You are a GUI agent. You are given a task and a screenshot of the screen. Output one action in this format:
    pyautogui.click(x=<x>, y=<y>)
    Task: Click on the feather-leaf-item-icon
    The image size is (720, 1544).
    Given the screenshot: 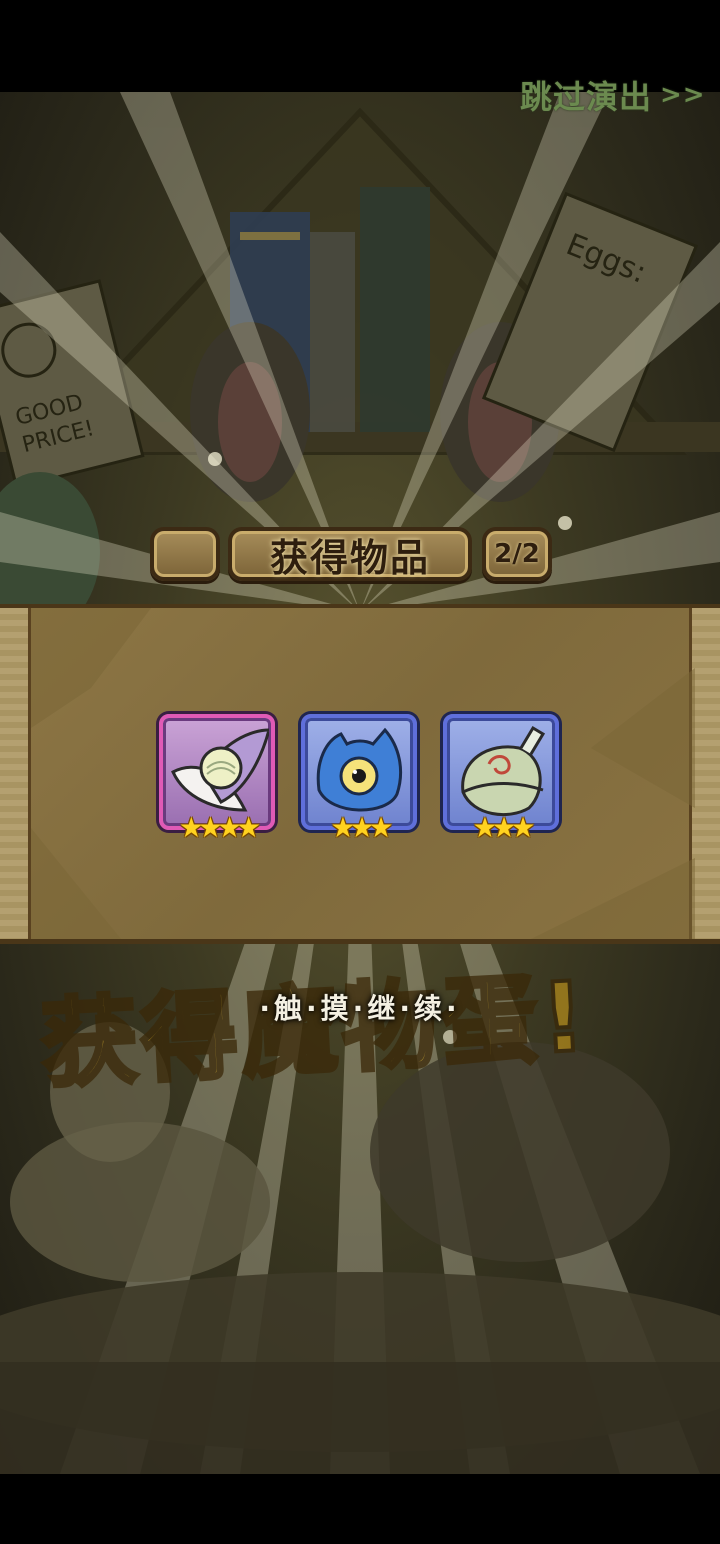 What is the action you would take?
    pyautogui.click(x=220, y=770)
    